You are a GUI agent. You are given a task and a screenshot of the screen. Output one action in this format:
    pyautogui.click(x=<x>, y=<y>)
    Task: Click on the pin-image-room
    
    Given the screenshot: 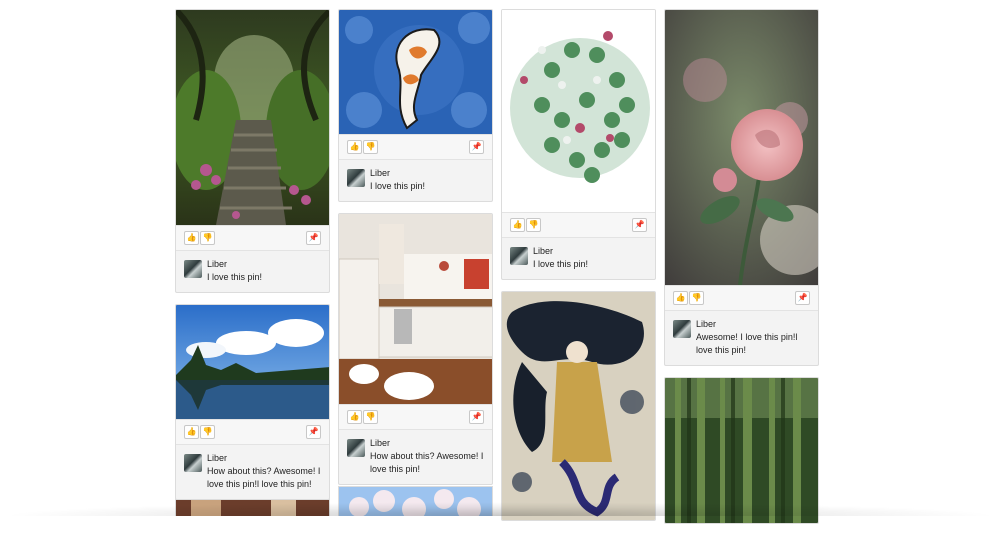 What is the action you would take?
    pyautogui.click(x=252, y=508)
    